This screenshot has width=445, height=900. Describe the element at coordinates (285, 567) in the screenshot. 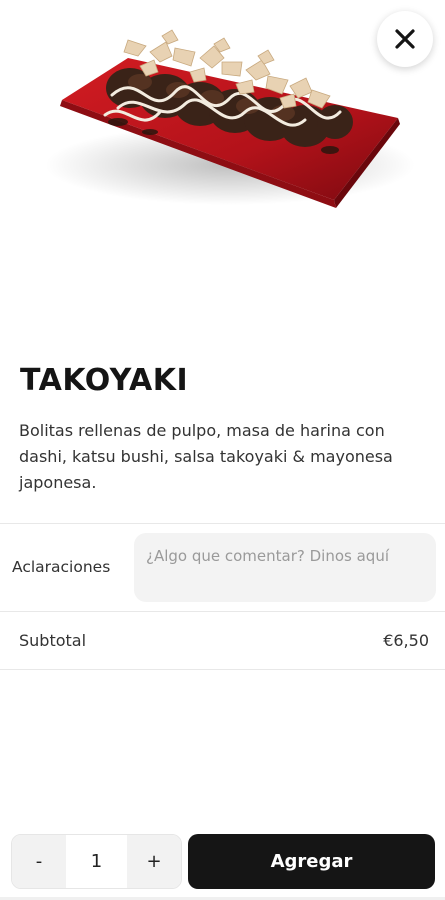

I see `notes-input` at that location.